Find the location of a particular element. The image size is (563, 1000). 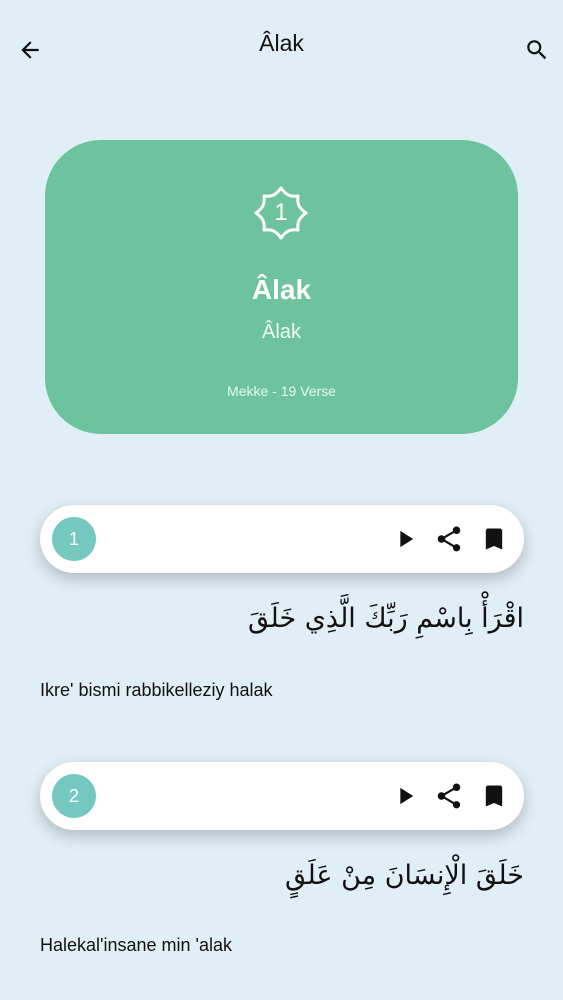

verse-arabic-text: اقْرَأْ بِاسْمِ رَبِّكَ الَّذِي خَلَقَ is located at coordinates (386, 618).